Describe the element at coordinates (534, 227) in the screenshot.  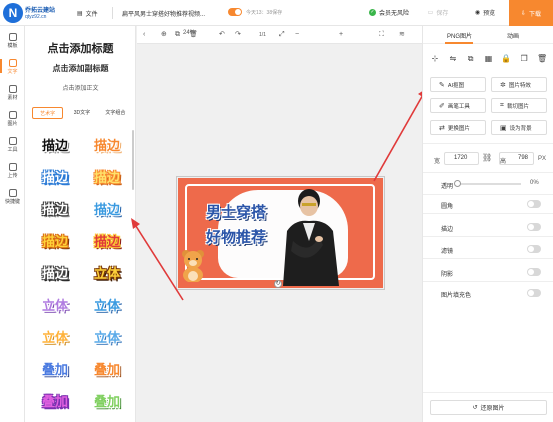
I see `stroke-toggle` at that location.